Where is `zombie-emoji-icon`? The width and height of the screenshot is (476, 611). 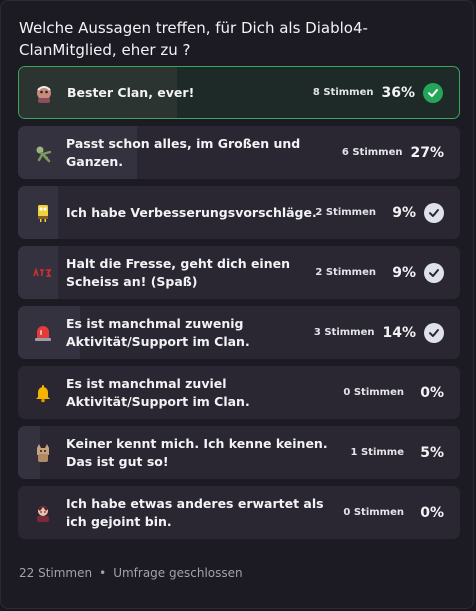
zombie-emoji-icon is located at coordinates (43, 153).